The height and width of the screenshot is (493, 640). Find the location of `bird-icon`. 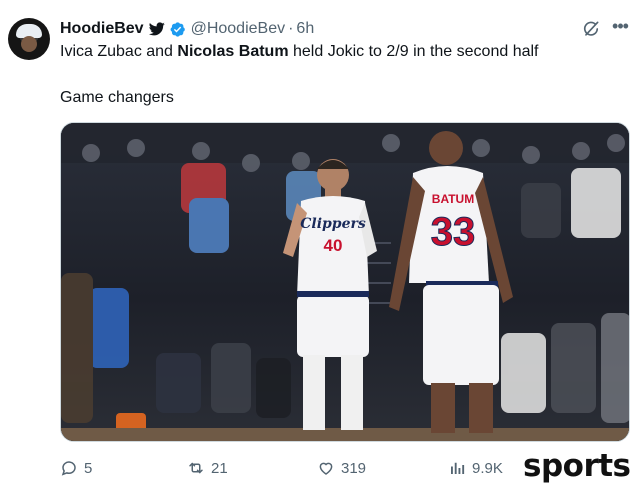

bird-icon is located at coordinates (156, 29).